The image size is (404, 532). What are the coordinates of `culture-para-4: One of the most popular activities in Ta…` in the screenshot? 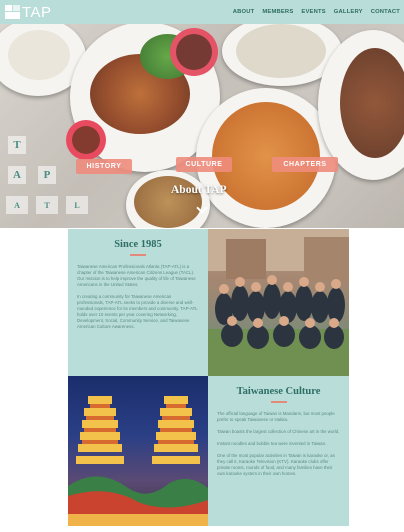 It's located at (276, 464).